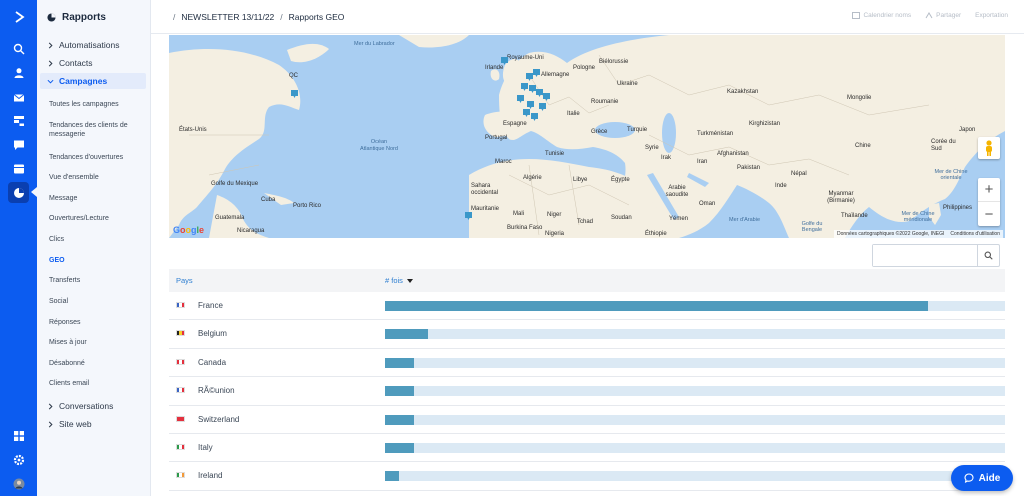 The height and width of the screenshot is (496, 1024). I want to click on sidebar-item-clicks: Clics, so click(97, 239).